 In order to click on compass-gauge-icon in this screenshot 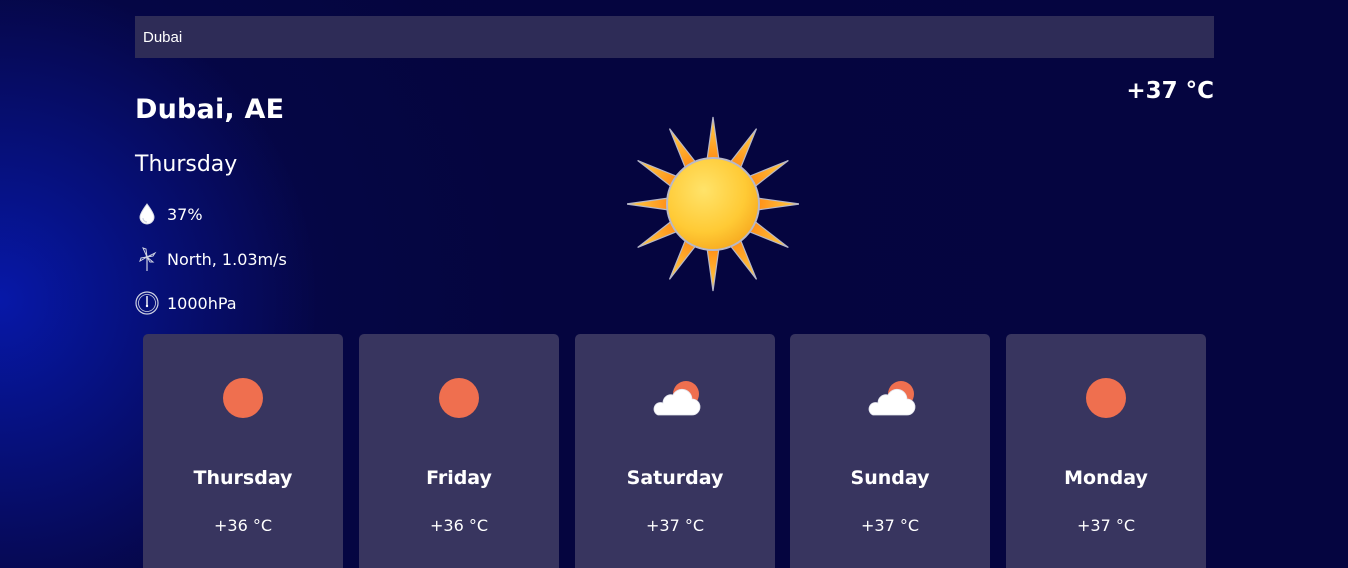, I will do `click(147, 303)`.